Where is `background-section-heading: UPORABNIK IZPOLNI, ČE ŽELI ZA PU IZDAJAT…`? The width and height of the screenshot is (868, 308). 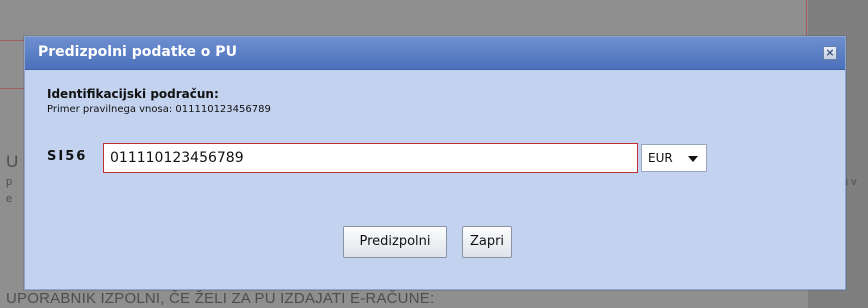
background-section-heading: UPORABNIK IZPOLNI, ČE ŽELI ZA PU IZDAJAT… is located at coordinates (220, 298).